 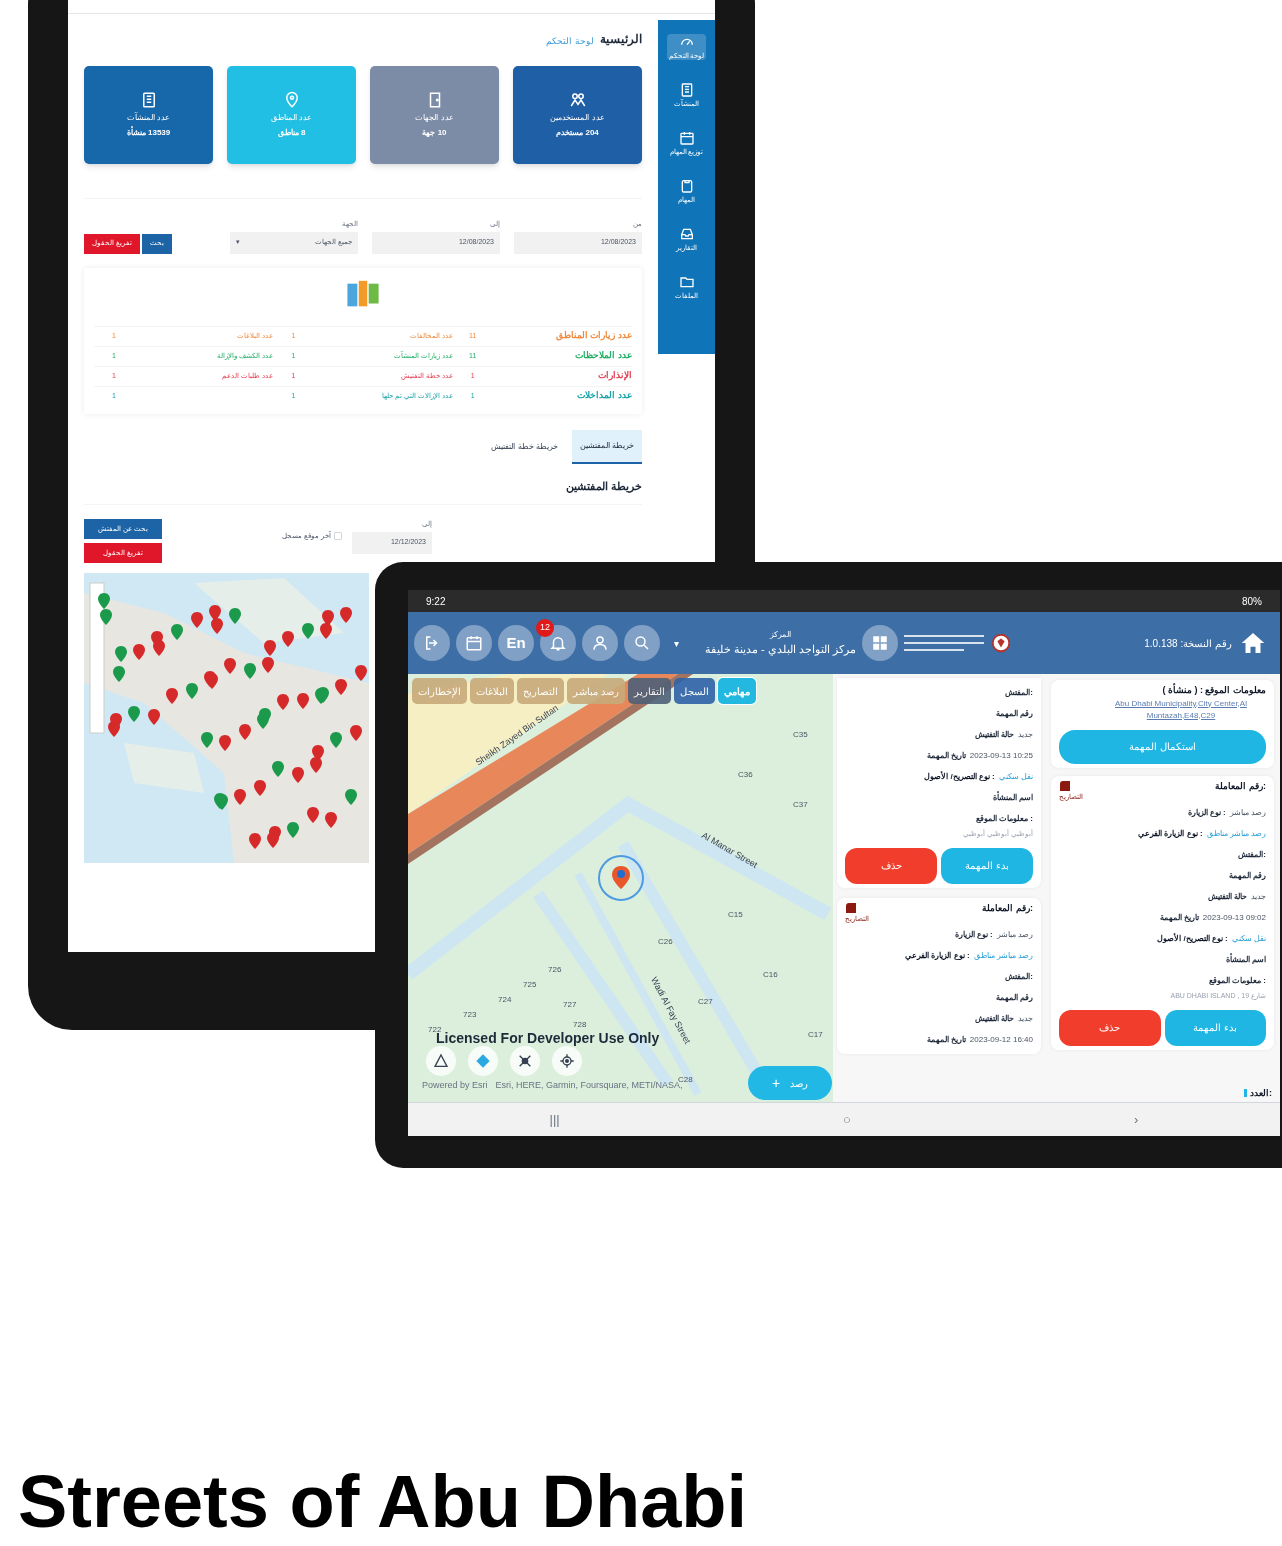 What do you see at coordinates (606, 446) in the screenshot?
I see `map-tab: خريطة المفتشين` at bounding box center [606, 446].